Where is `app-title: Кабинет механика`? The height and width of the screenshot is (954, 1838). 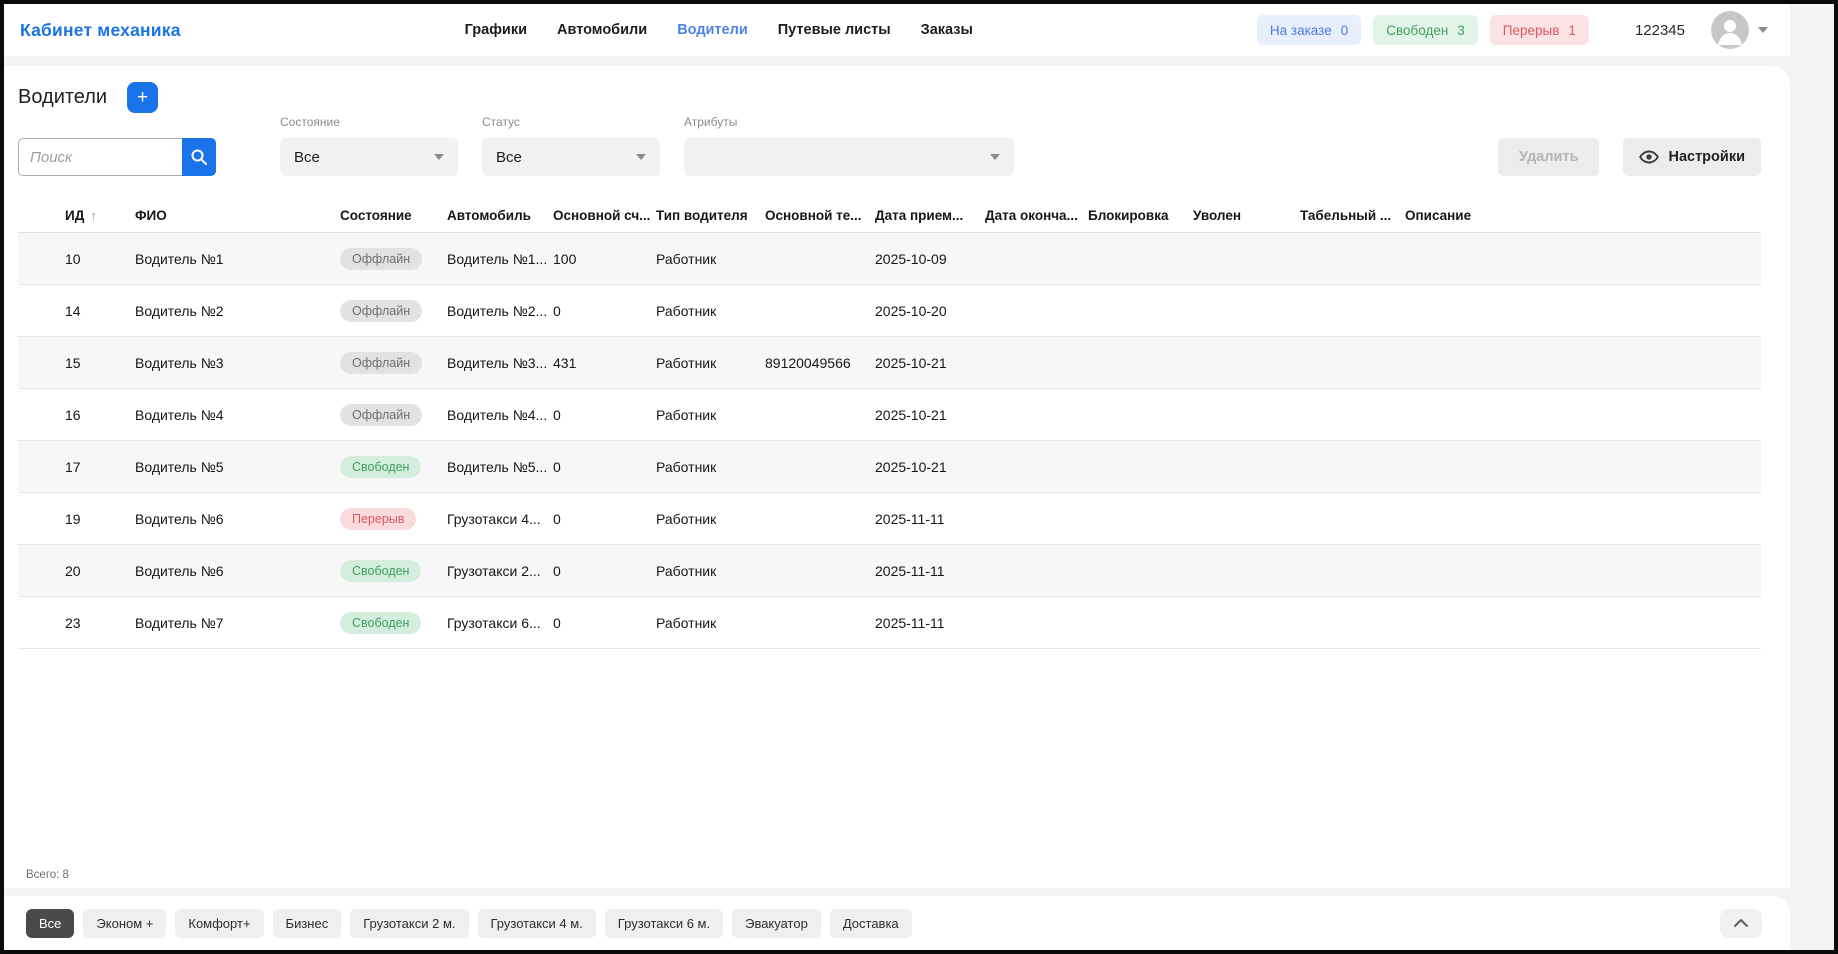 app-title: Кабинет механика is located at coordinates (100, 30).